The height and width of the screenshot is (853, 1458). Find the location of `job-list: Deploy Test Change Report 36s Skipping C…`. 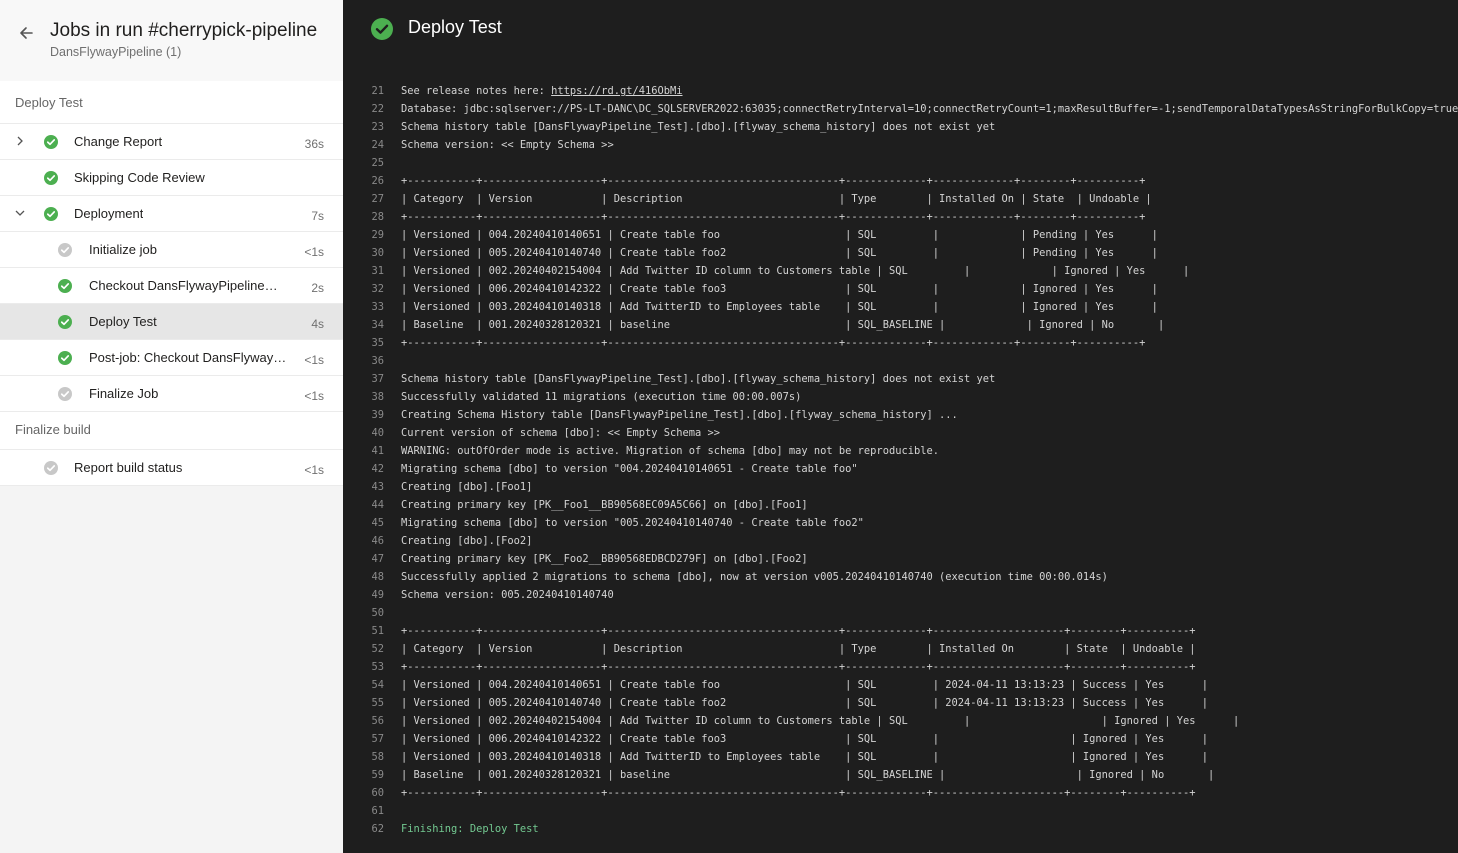

job-list: Deploy Test Change Report 36s Skipping C… is located at coordinates (171, 283).